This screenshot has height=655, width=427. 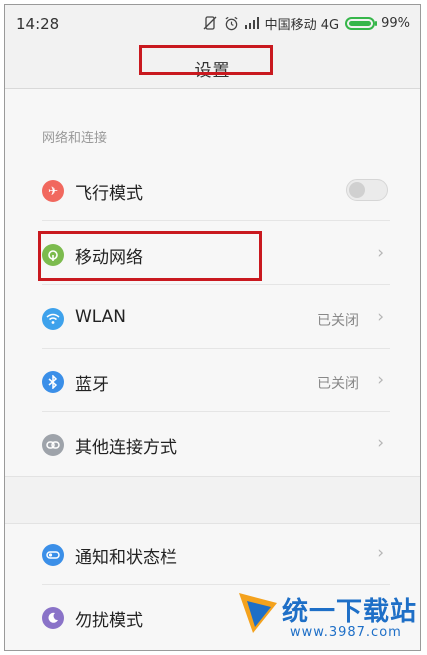 What do you see at coordinates (346, 632) in the screenshot?
I see `watermark-url: www.3987.com` at bounding box center [346, 632].